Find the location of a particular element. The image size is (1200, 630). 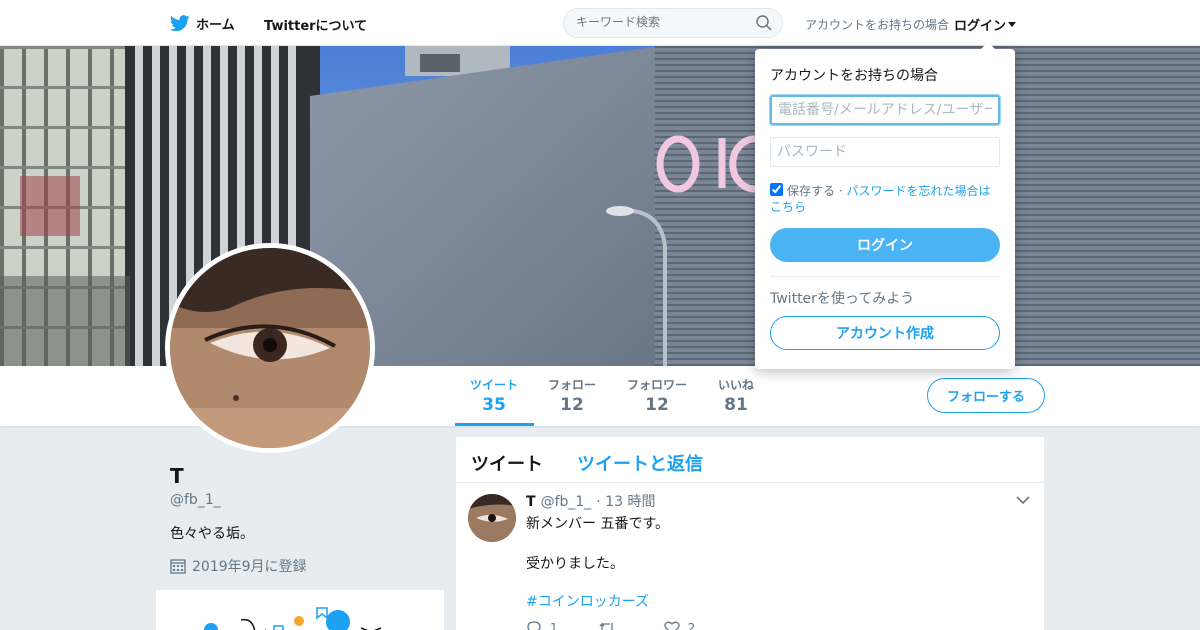

tweet-actions: 1 2 is located at coordinates (610, 625).